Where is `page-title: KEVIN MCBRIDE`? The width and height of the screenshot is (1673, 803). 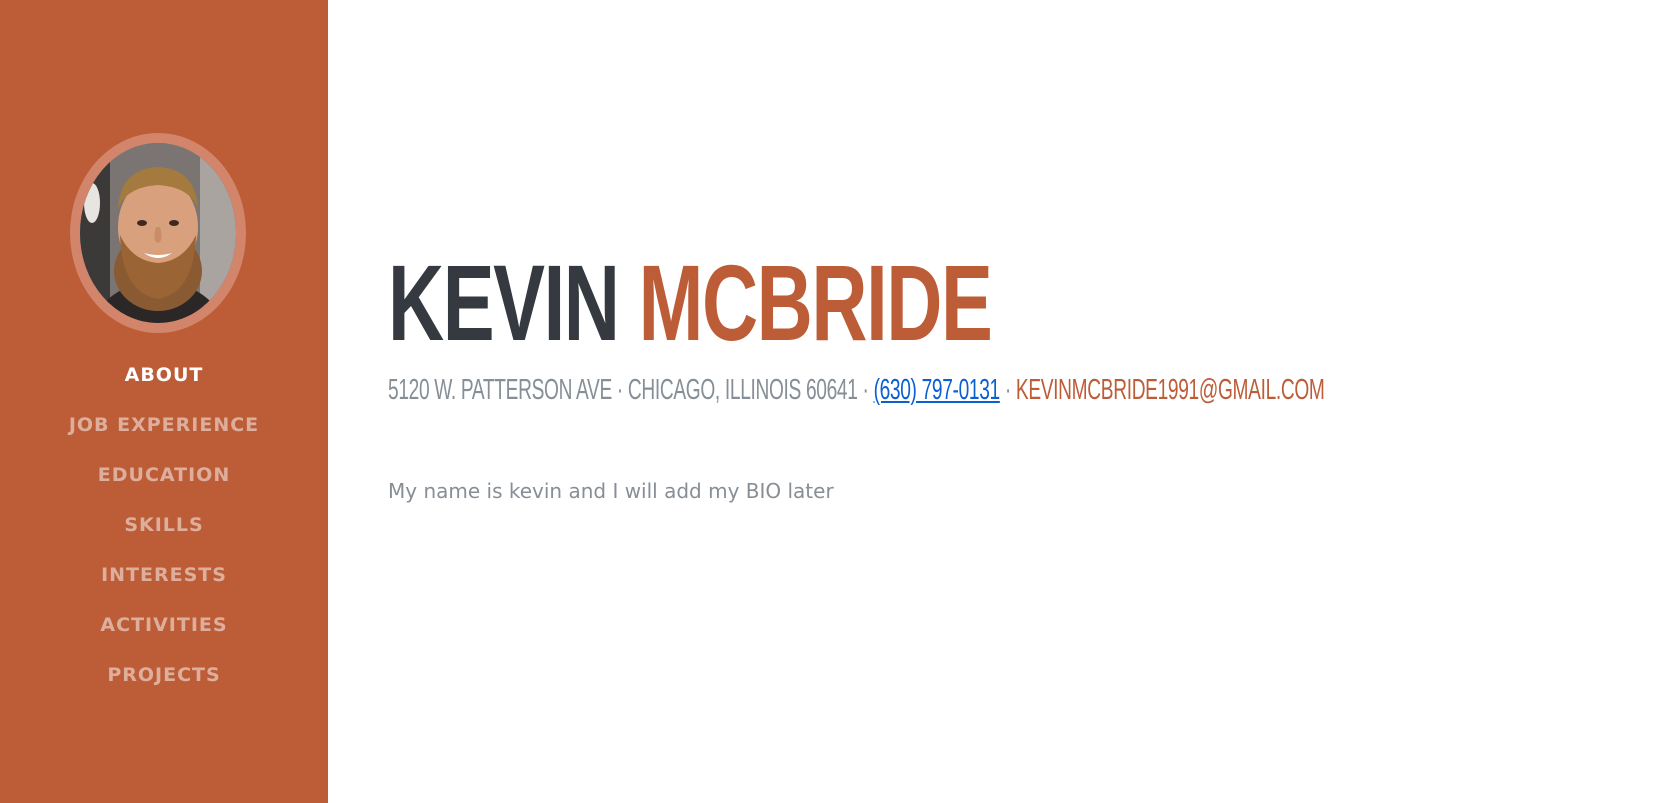
page-title: KEVIN MCBRIDE is located at coordinates (690, 303).